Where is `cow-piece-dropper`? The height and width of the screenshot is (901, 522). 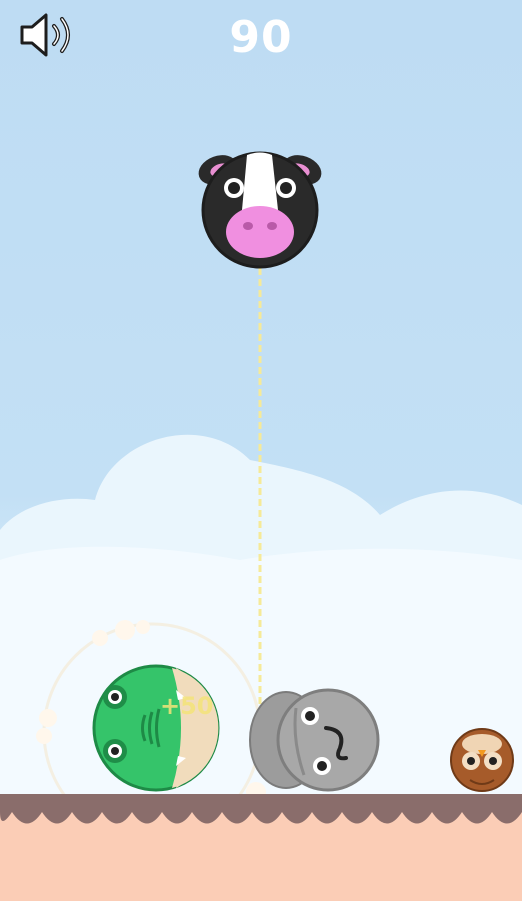 cow-piece-dropper is located at coordinates (260, 210).